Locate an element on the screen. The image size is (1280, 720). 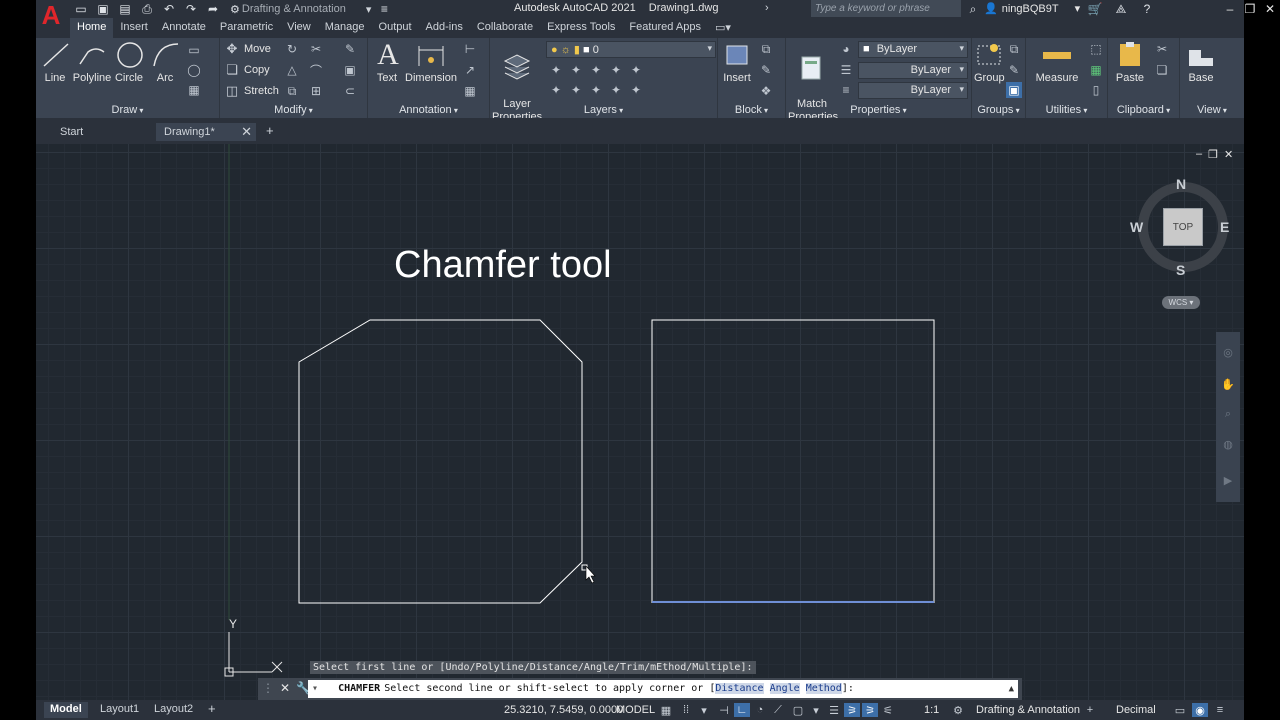
viewcube: N S E W TOP is located at coordinates (1182, 229).